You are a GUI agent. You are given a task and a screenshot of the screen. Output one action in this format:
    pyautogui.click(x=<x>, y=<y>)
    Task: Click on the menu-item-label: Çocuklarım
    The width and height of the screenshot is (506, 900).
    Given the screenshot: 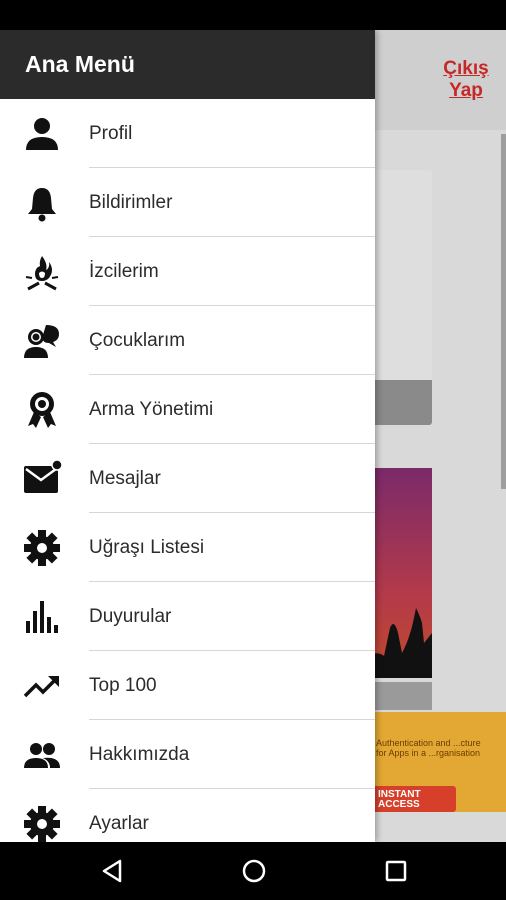 What is the action you would take?
    pyautogui.click(x=137, y=340)
    